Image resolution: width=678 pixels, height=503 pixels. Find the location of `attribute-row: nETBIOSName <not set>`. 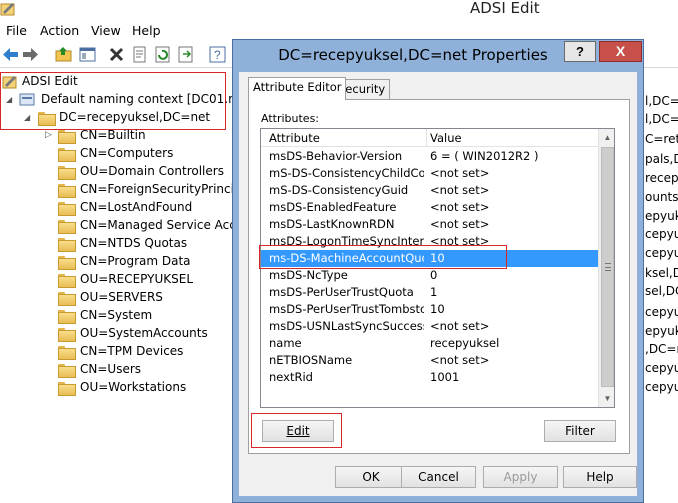

attribute-row: nETBIOSName <not set> is located at coordinates (430, 360).